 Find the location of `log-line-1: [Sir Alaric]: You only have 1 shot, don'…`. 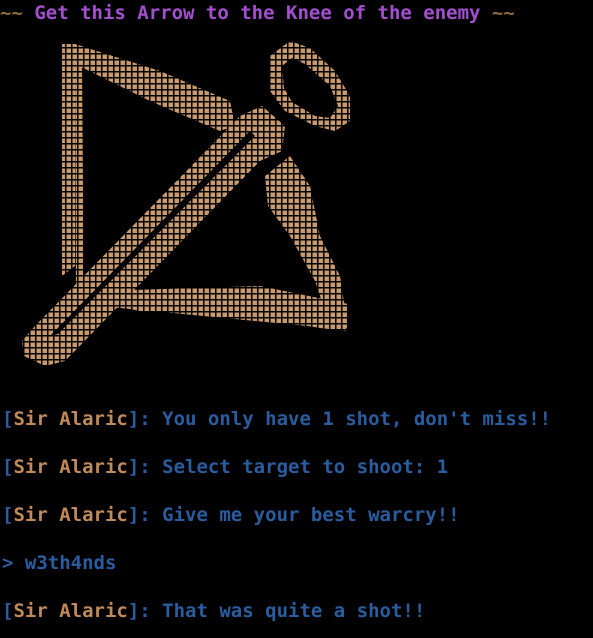

log-line-1: [Sir Alaric]: You only have 1 shot, don'… is located at coordinates (276, 419).